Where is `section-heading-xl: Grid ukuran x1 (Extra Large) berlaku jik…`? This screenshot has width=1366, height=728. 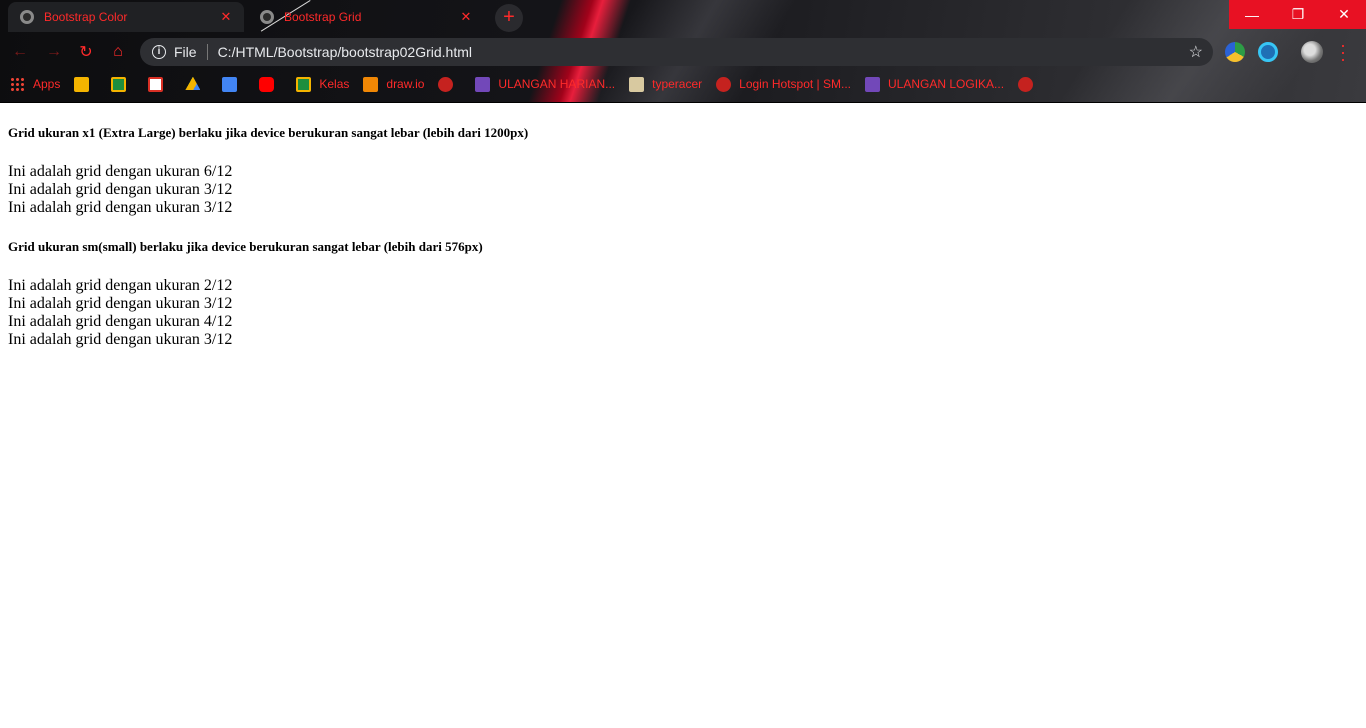 section-heading-xl: Grid ukuran x1 (Extra Large) berlaku jik… is located at coordinates (268, 132).